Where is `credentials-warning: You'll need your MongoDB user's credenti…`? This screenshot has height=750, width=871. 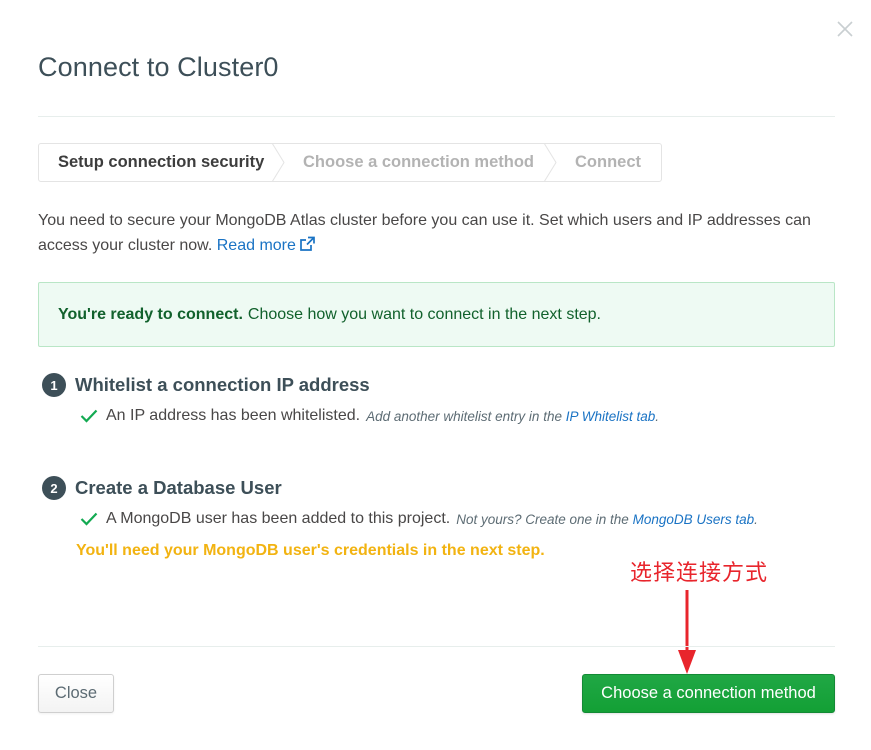
credentials-warning: You'll need your MongoDB user's credenti… is located at coordinates (310, 550).